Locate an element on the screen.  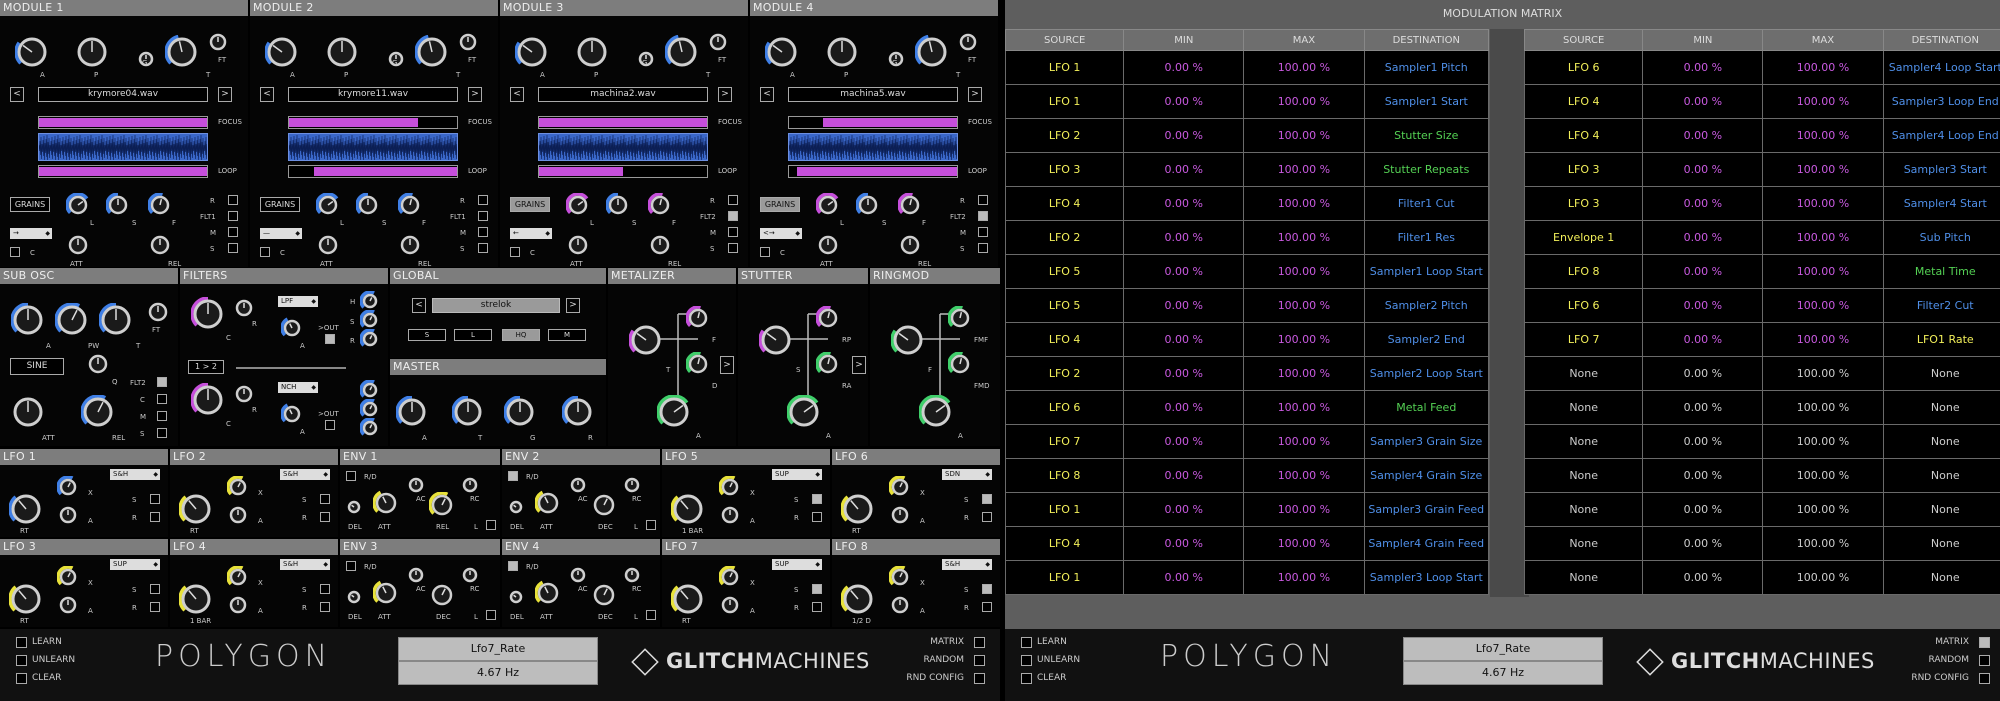
sub-ft-knob is located at coordinates (158, 312).